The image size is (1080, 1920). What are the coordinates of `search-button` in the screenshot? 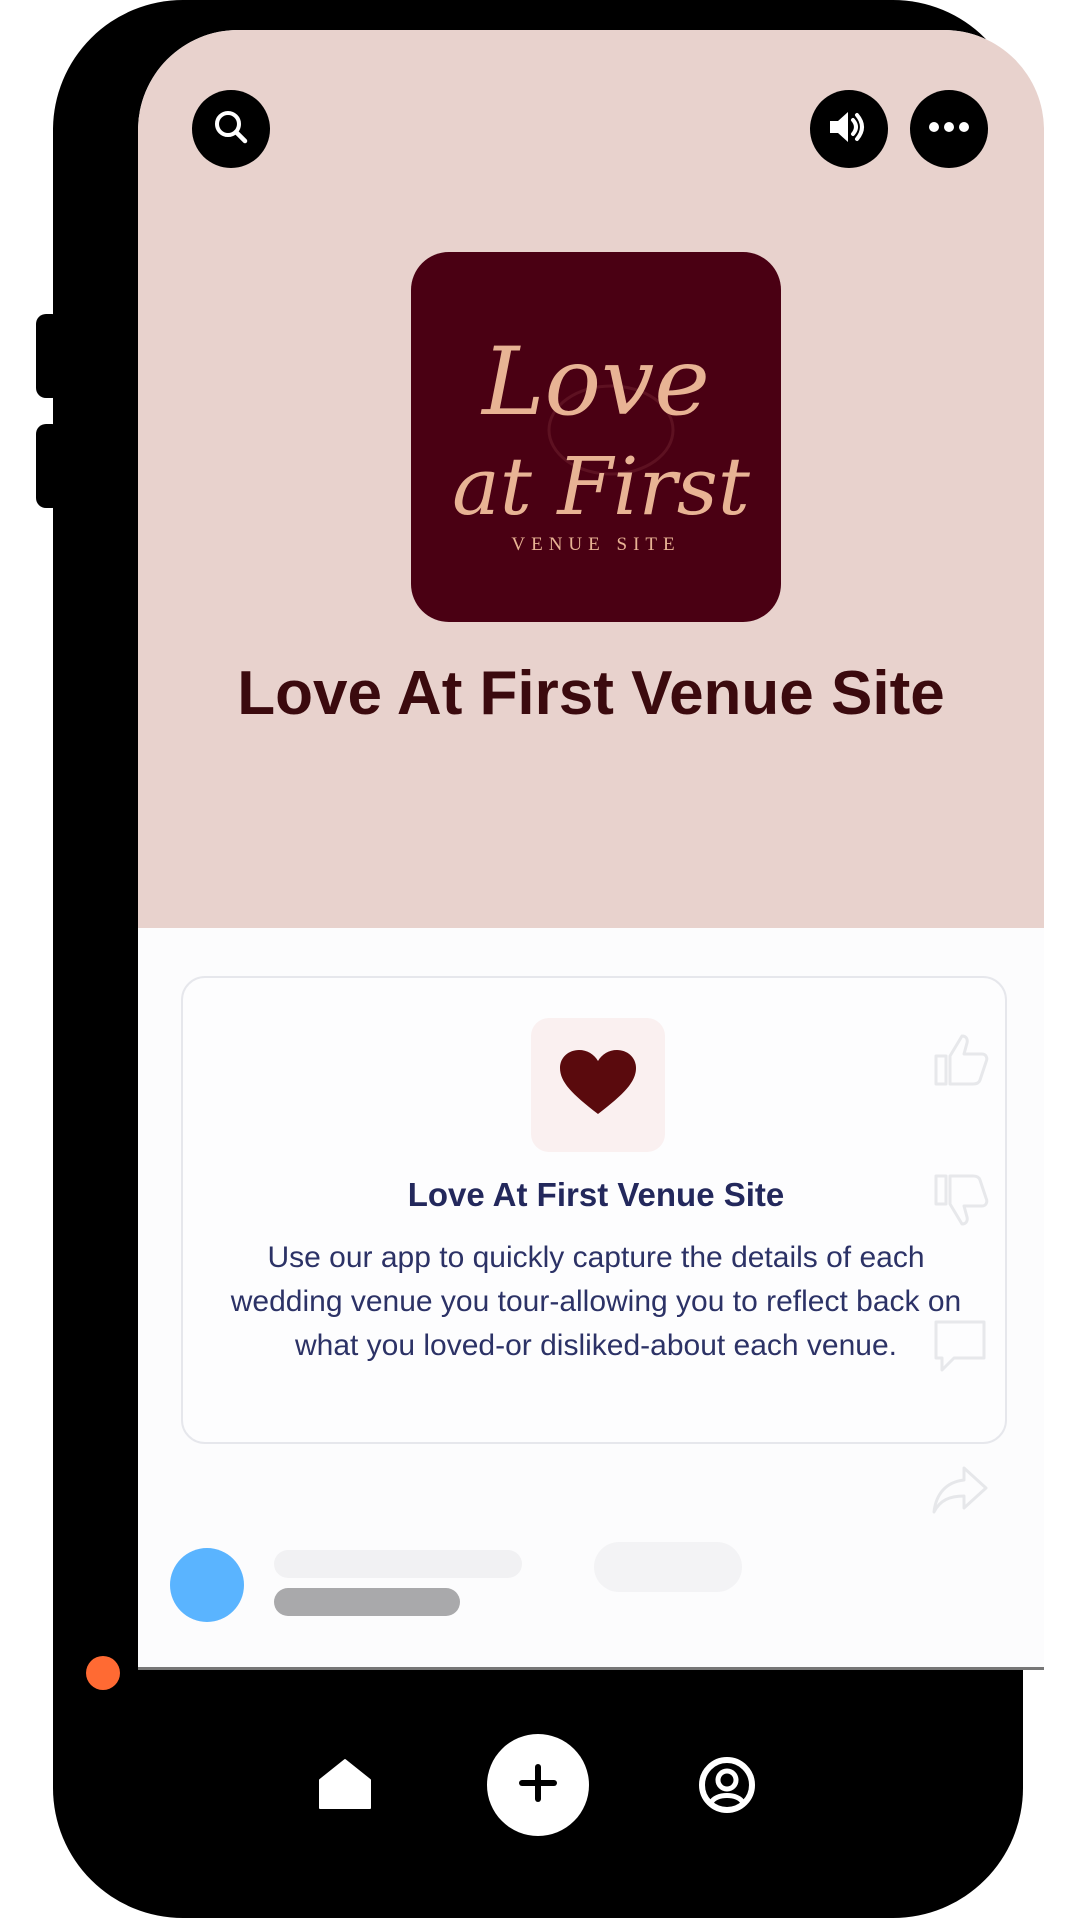 It's located at (231, 129).